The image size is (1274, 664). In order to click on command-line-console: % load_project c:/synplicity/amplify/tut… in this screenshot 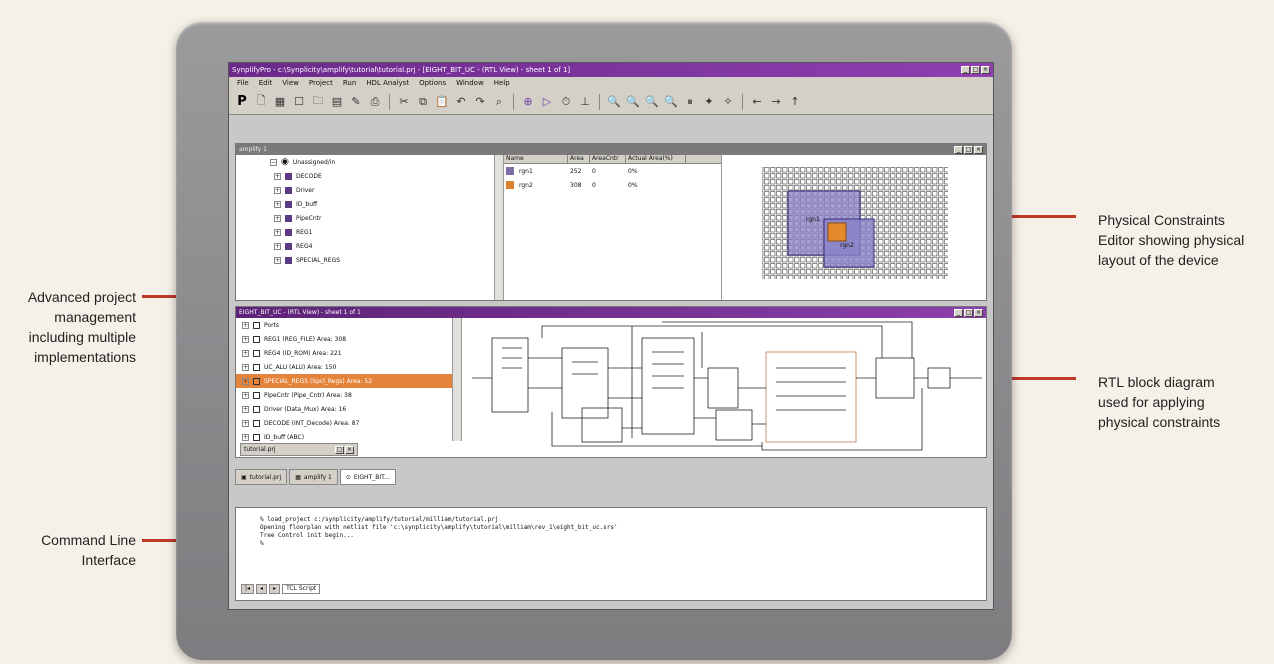, I will do `click(611, 554)`.